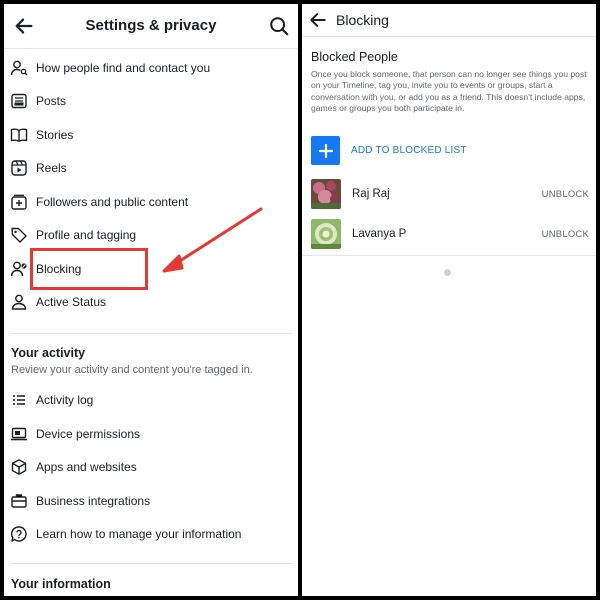  I want to click on menu-item-label: Profile and tagging, so click(86, 234).